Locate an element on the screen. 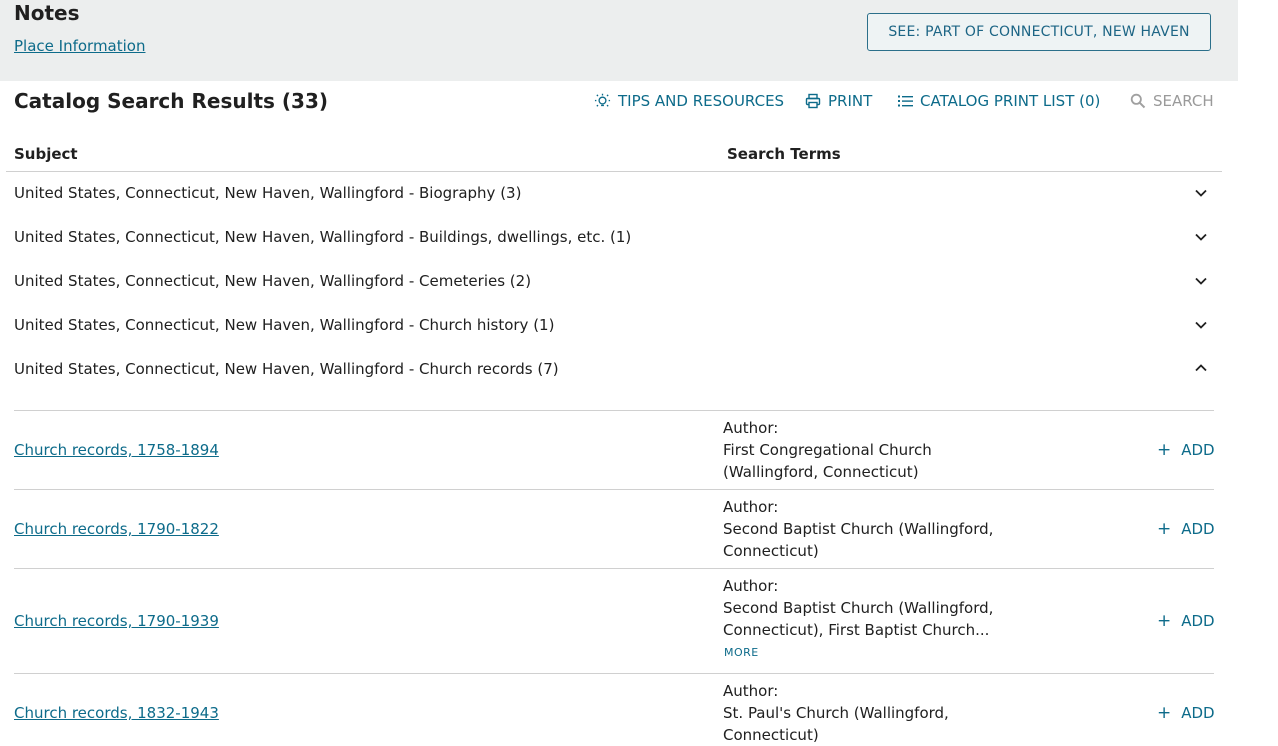  more-link: MORE is located at coordinates (873, 653).